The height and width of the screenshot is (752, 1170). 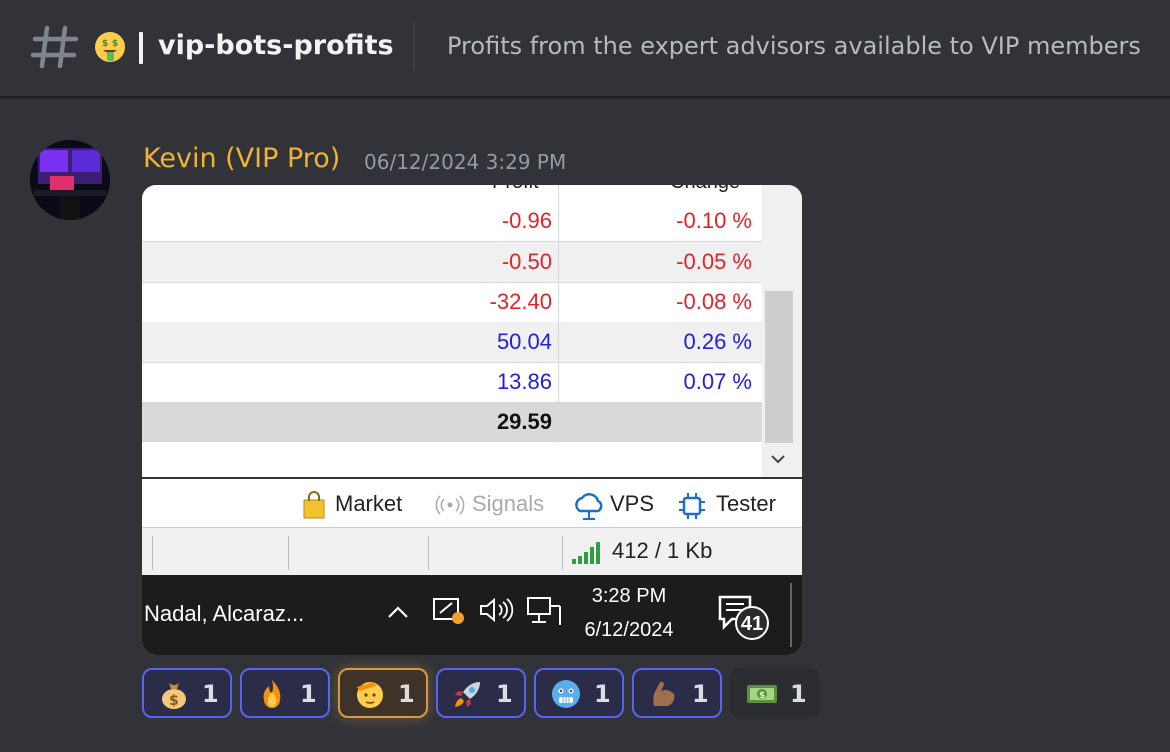 I want to click on reaction-dollar-banknote: $ 1, so click(x=775, y=693).